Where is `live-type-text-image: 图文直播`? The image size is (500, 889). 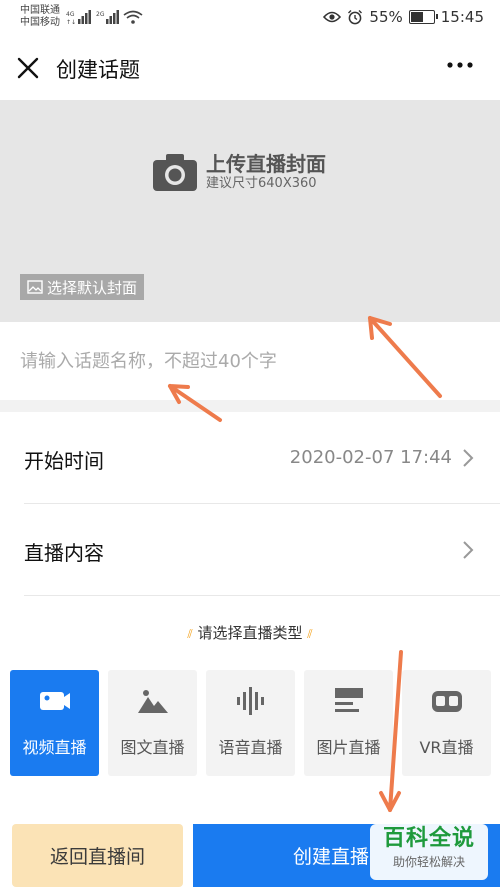 live-type-text-image: 图文直播 is located at coordinates (152, 723).